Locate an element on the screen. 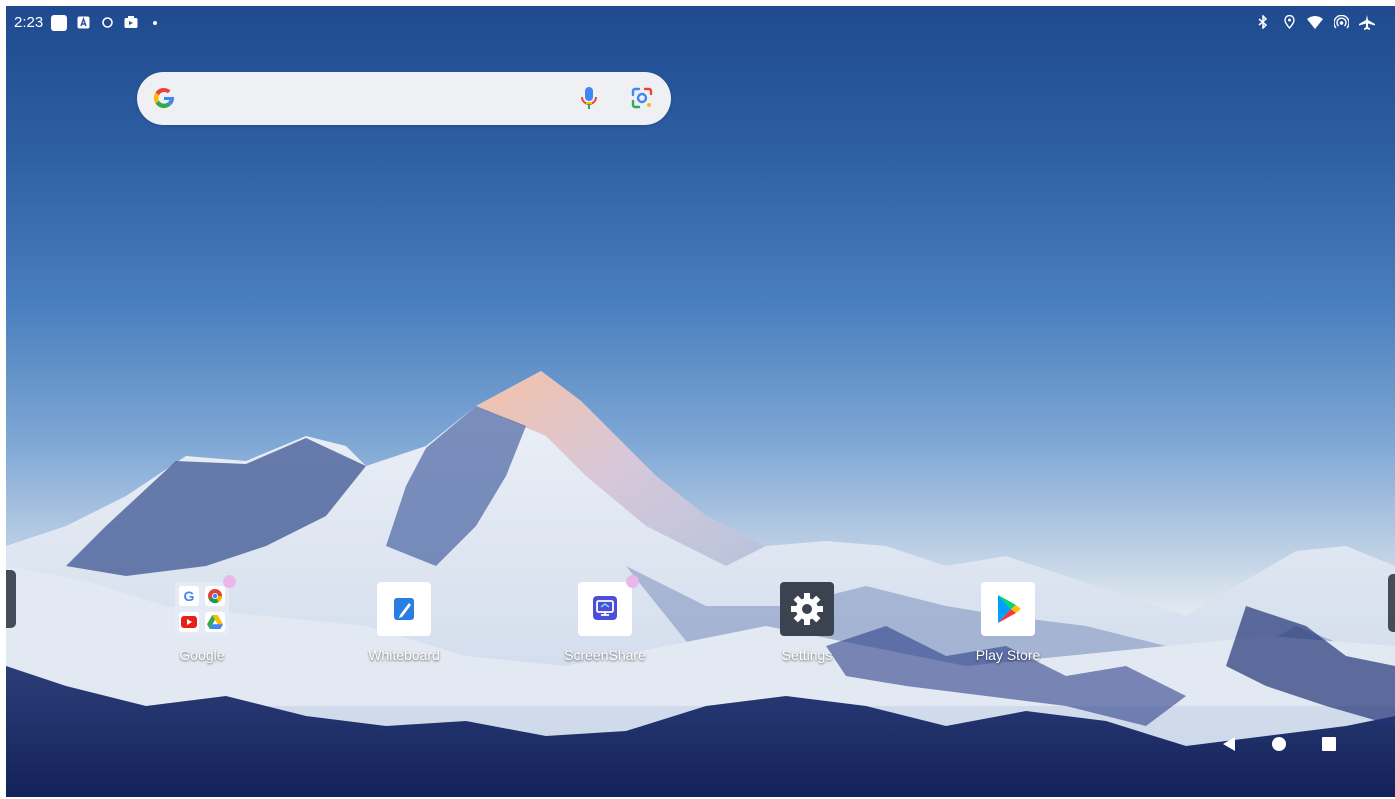 The image size is (1395, 799). app-settings: Settings is located at coordinates (807, 622).